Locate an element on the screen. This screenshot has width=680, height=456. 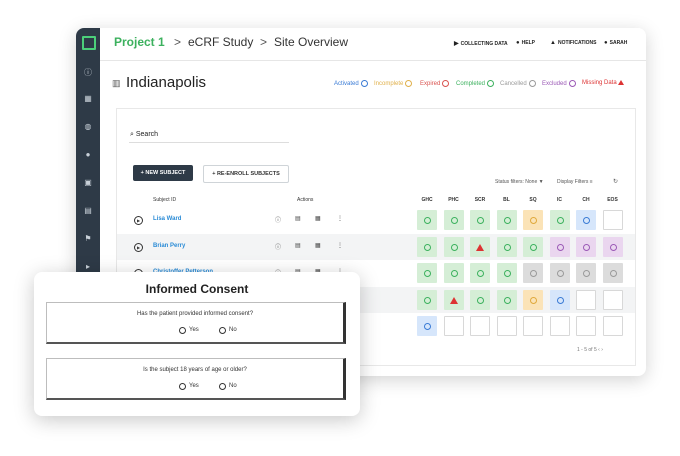
refresh-icon: ↻ is located at coordinates (615, 181).